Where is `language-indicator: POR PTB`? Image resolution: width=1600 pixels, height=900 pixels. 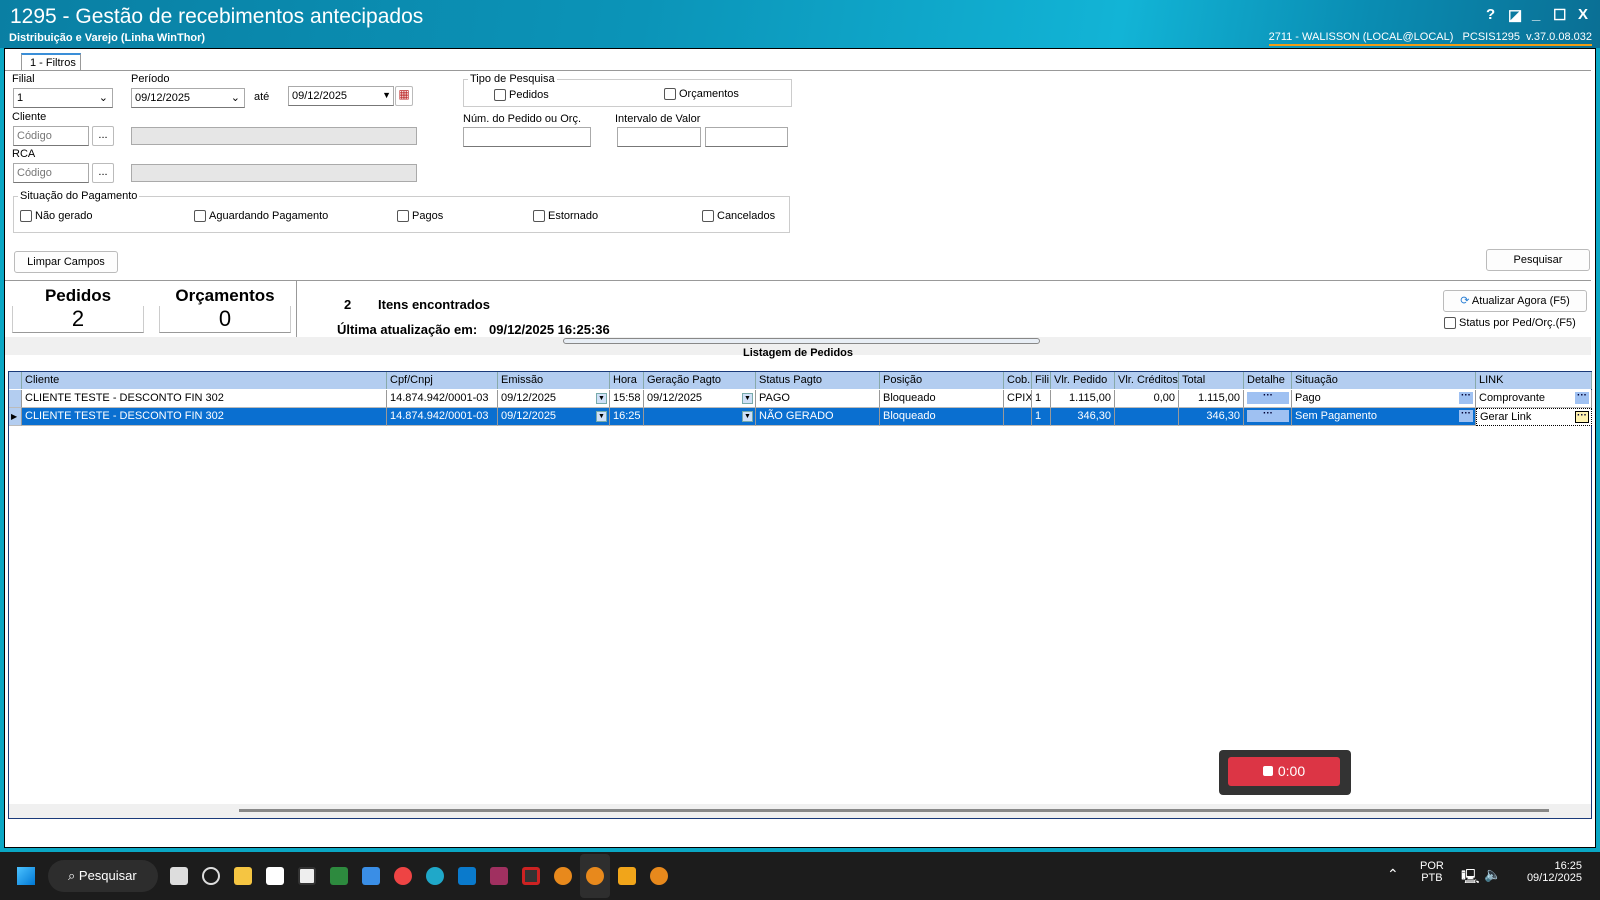
language-indicator: POR PTB is located at coordinates (1432, 872).